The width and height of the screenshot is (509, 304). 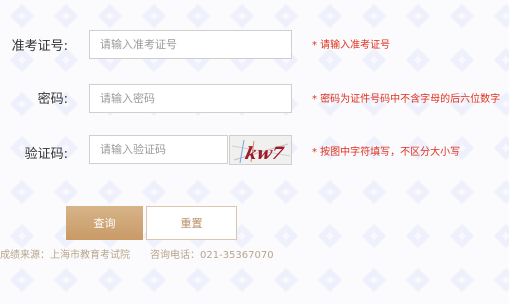 I want to click on captcha-graphic: kw7, so click(x=260, y=150).